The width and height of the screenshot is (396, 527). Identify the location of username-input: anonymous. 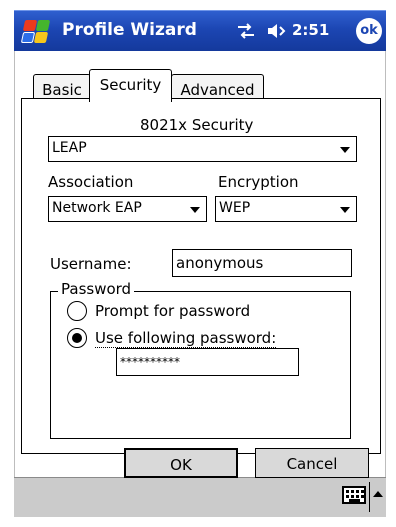
(262, 263).